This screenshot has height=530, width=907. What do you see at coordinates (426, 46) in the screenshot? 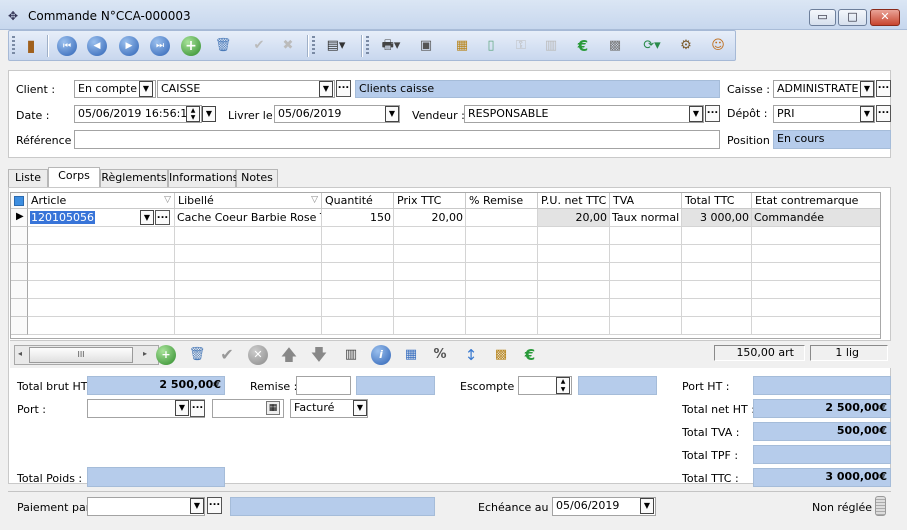
I see `print-preview-icon: ▣` at bounding box center [426, 46].